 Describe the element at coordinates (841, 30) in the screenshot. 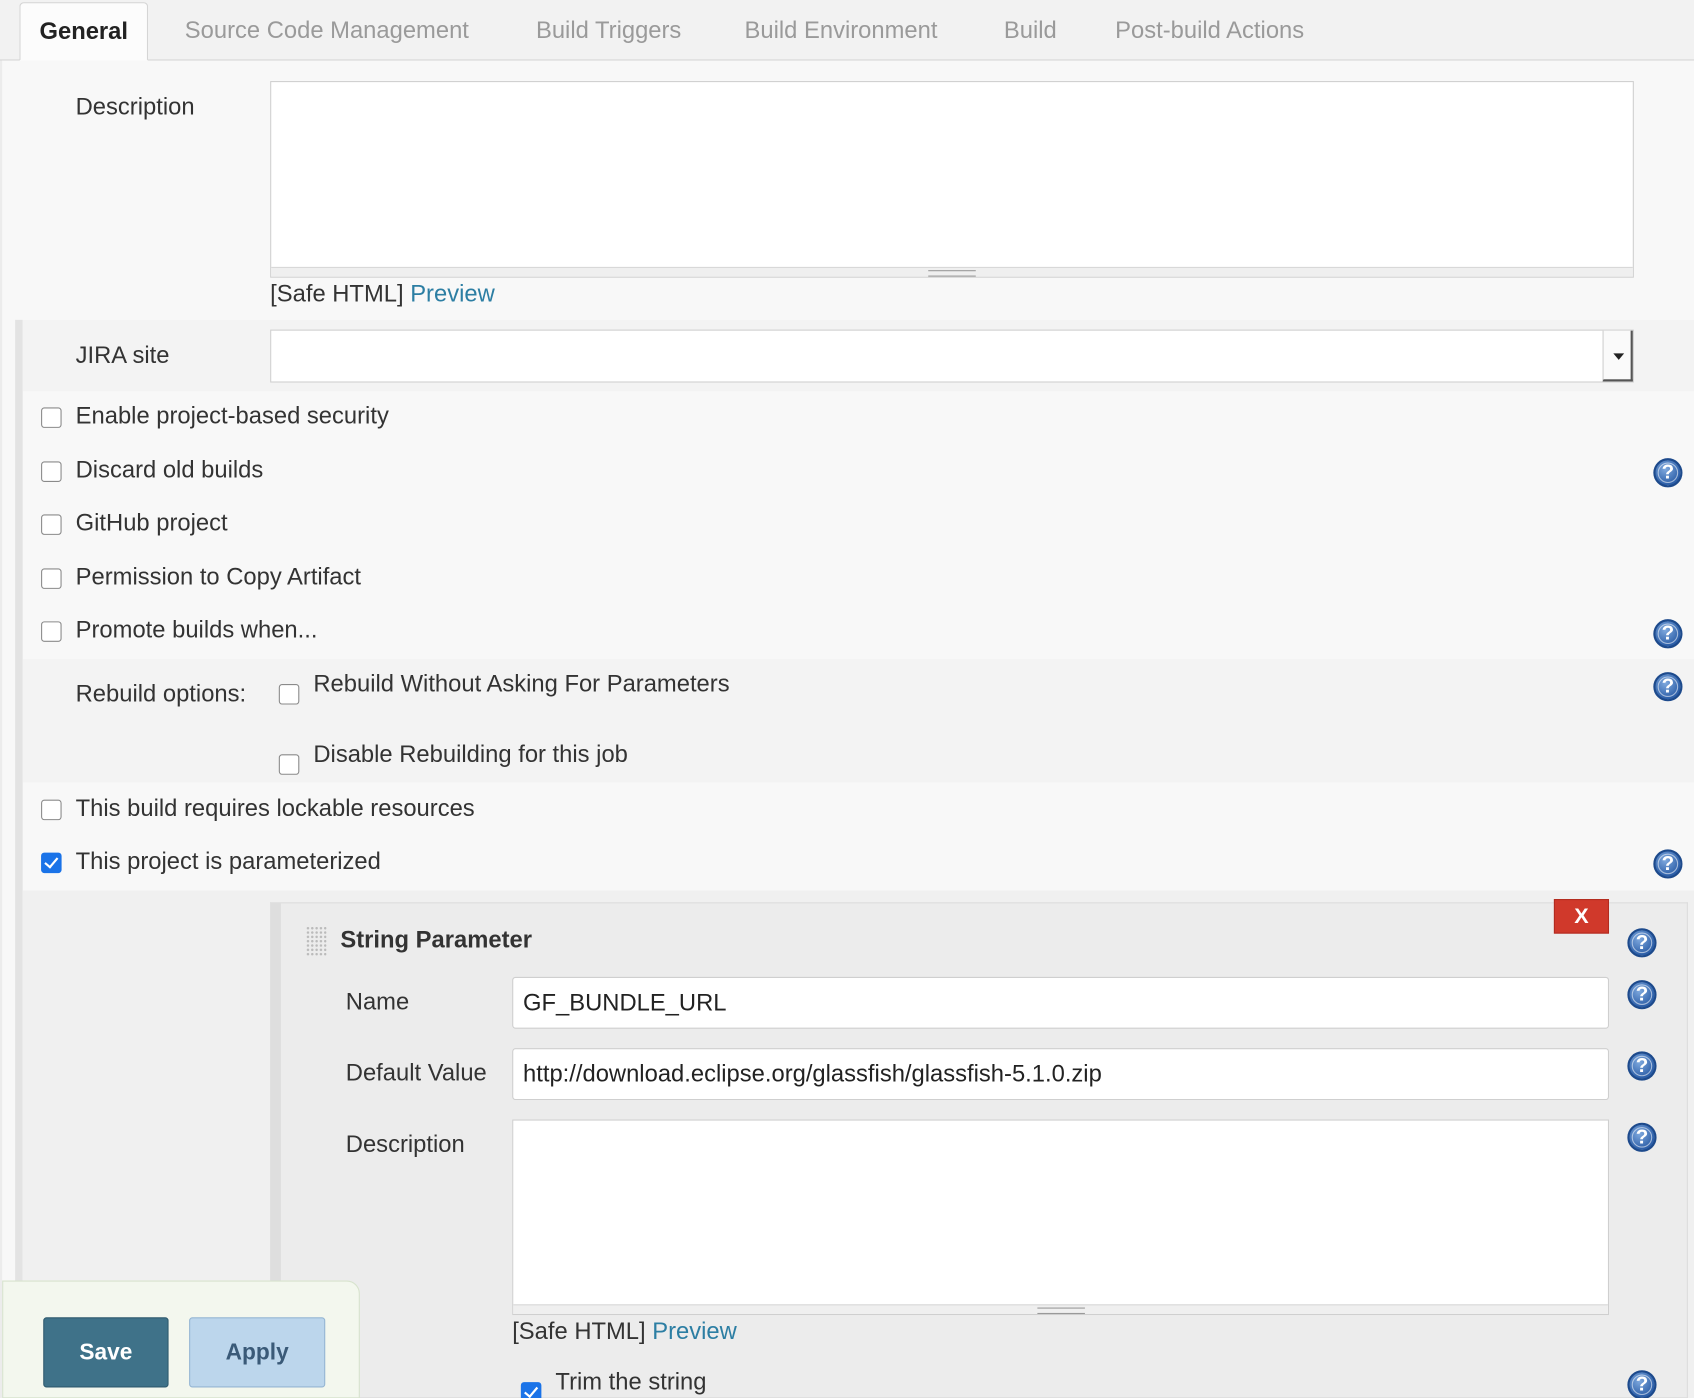

I see `tab-build-environment: Build Environment` at that location.